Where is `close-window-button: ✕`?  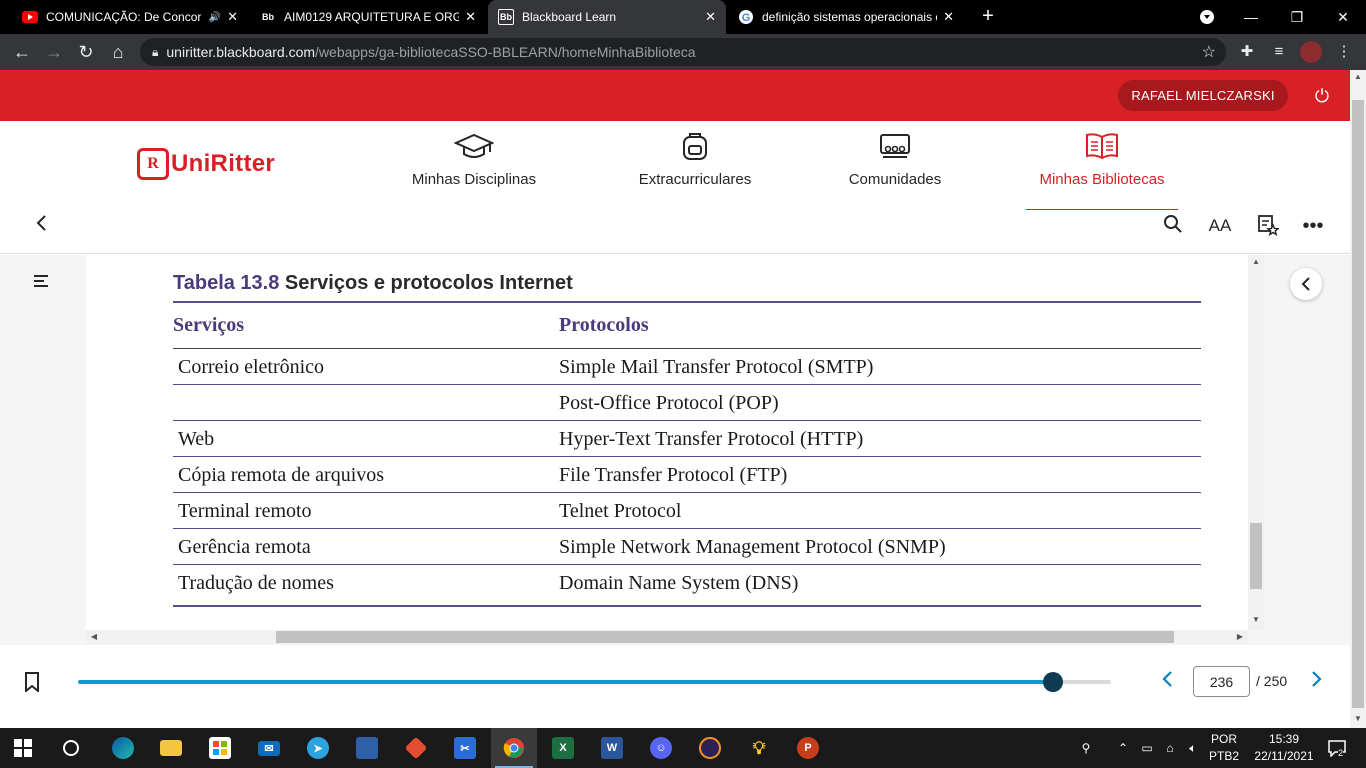
close-window-button: ✕ is located at coordinates (1343, 17).